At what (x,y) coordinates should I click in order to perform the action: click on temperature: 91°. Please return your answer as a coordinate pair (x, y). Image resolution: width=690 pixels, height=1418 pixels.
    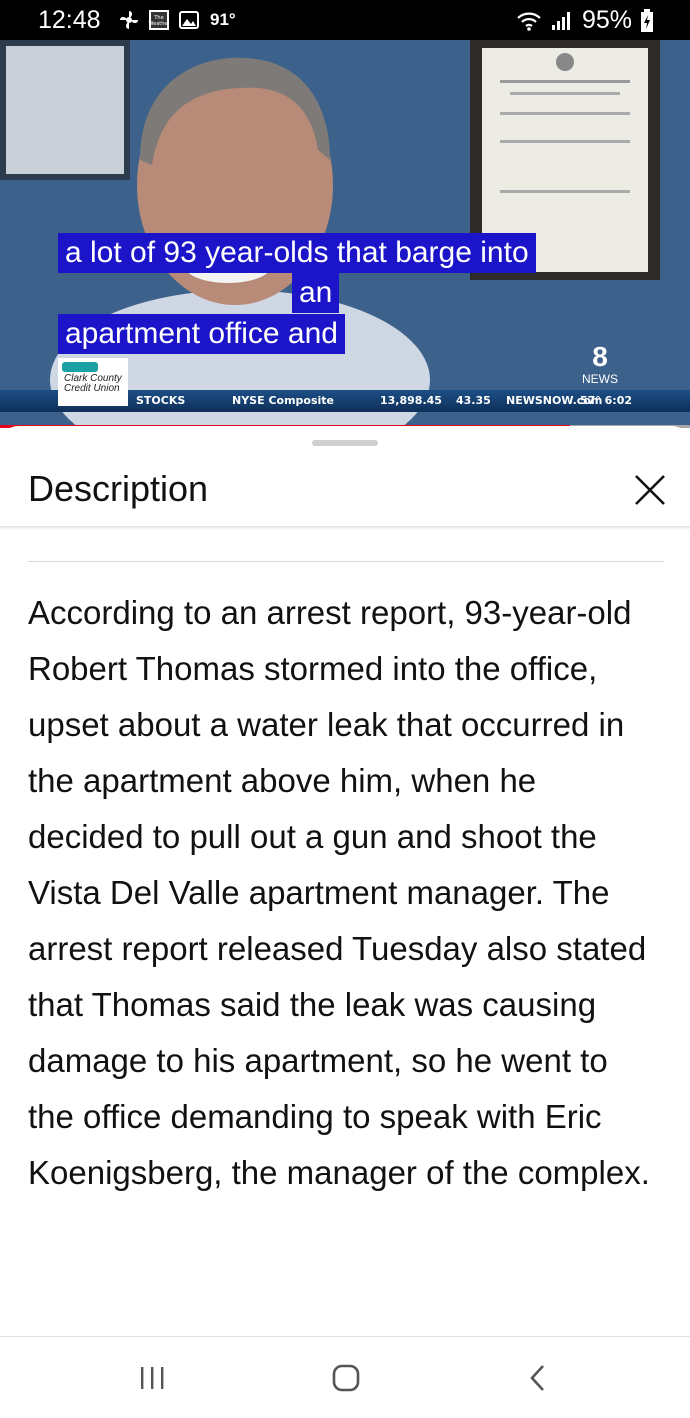
    Looking at the image, I should click on (223, 19).